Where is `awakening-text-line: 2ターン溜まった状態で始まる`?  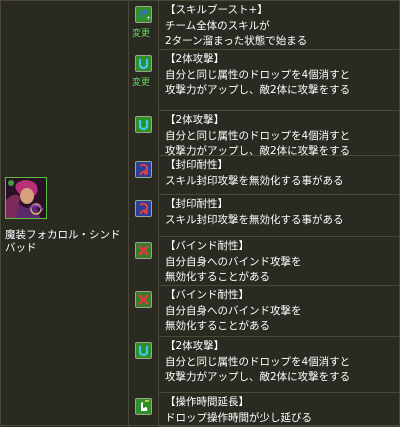 awakening-text-line: 2ターン溜まった状態で始まる is located at coordinates (236, 41).